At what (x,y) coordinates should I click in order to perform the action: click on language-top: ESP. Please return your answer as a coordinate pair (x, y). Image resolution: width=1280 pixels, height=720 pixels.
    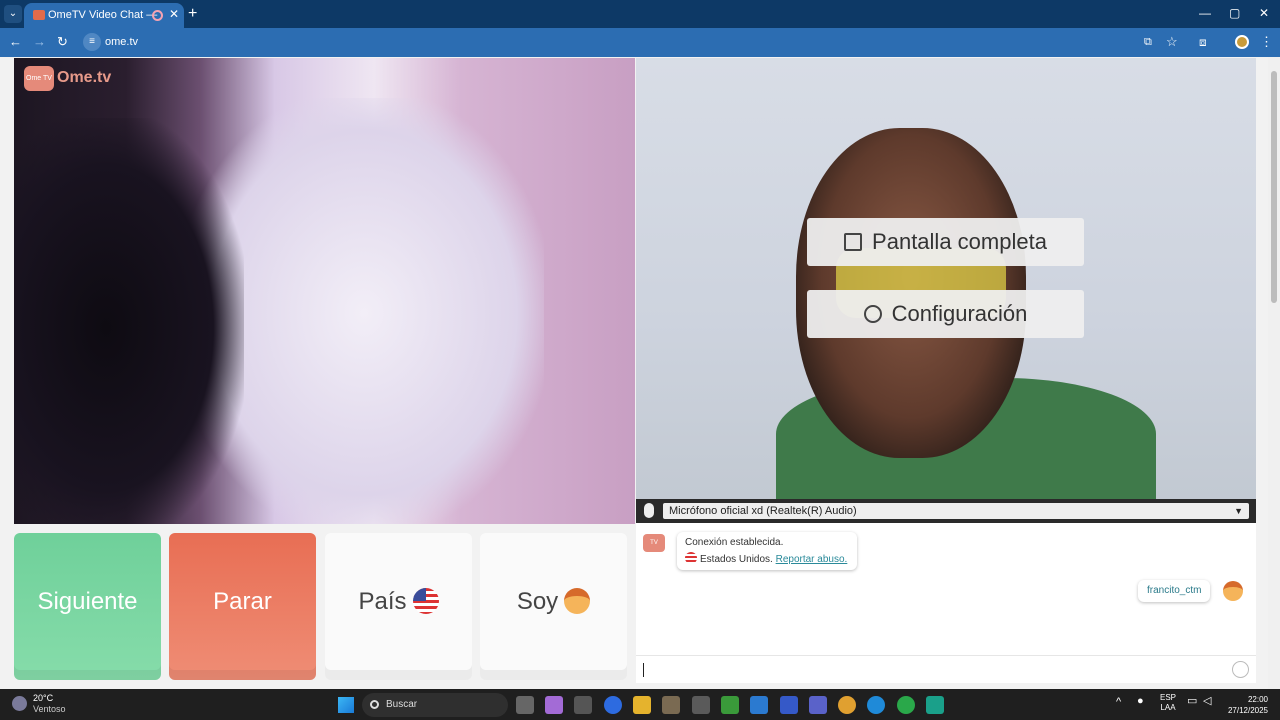
    Looking at the image, I should click on (1167, 697).